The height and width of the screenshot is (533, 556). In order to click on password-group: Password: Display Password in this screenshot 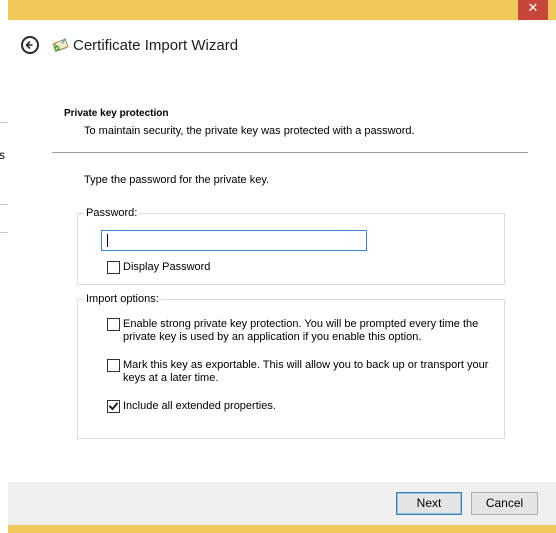, I will do `click(291, 246)`.